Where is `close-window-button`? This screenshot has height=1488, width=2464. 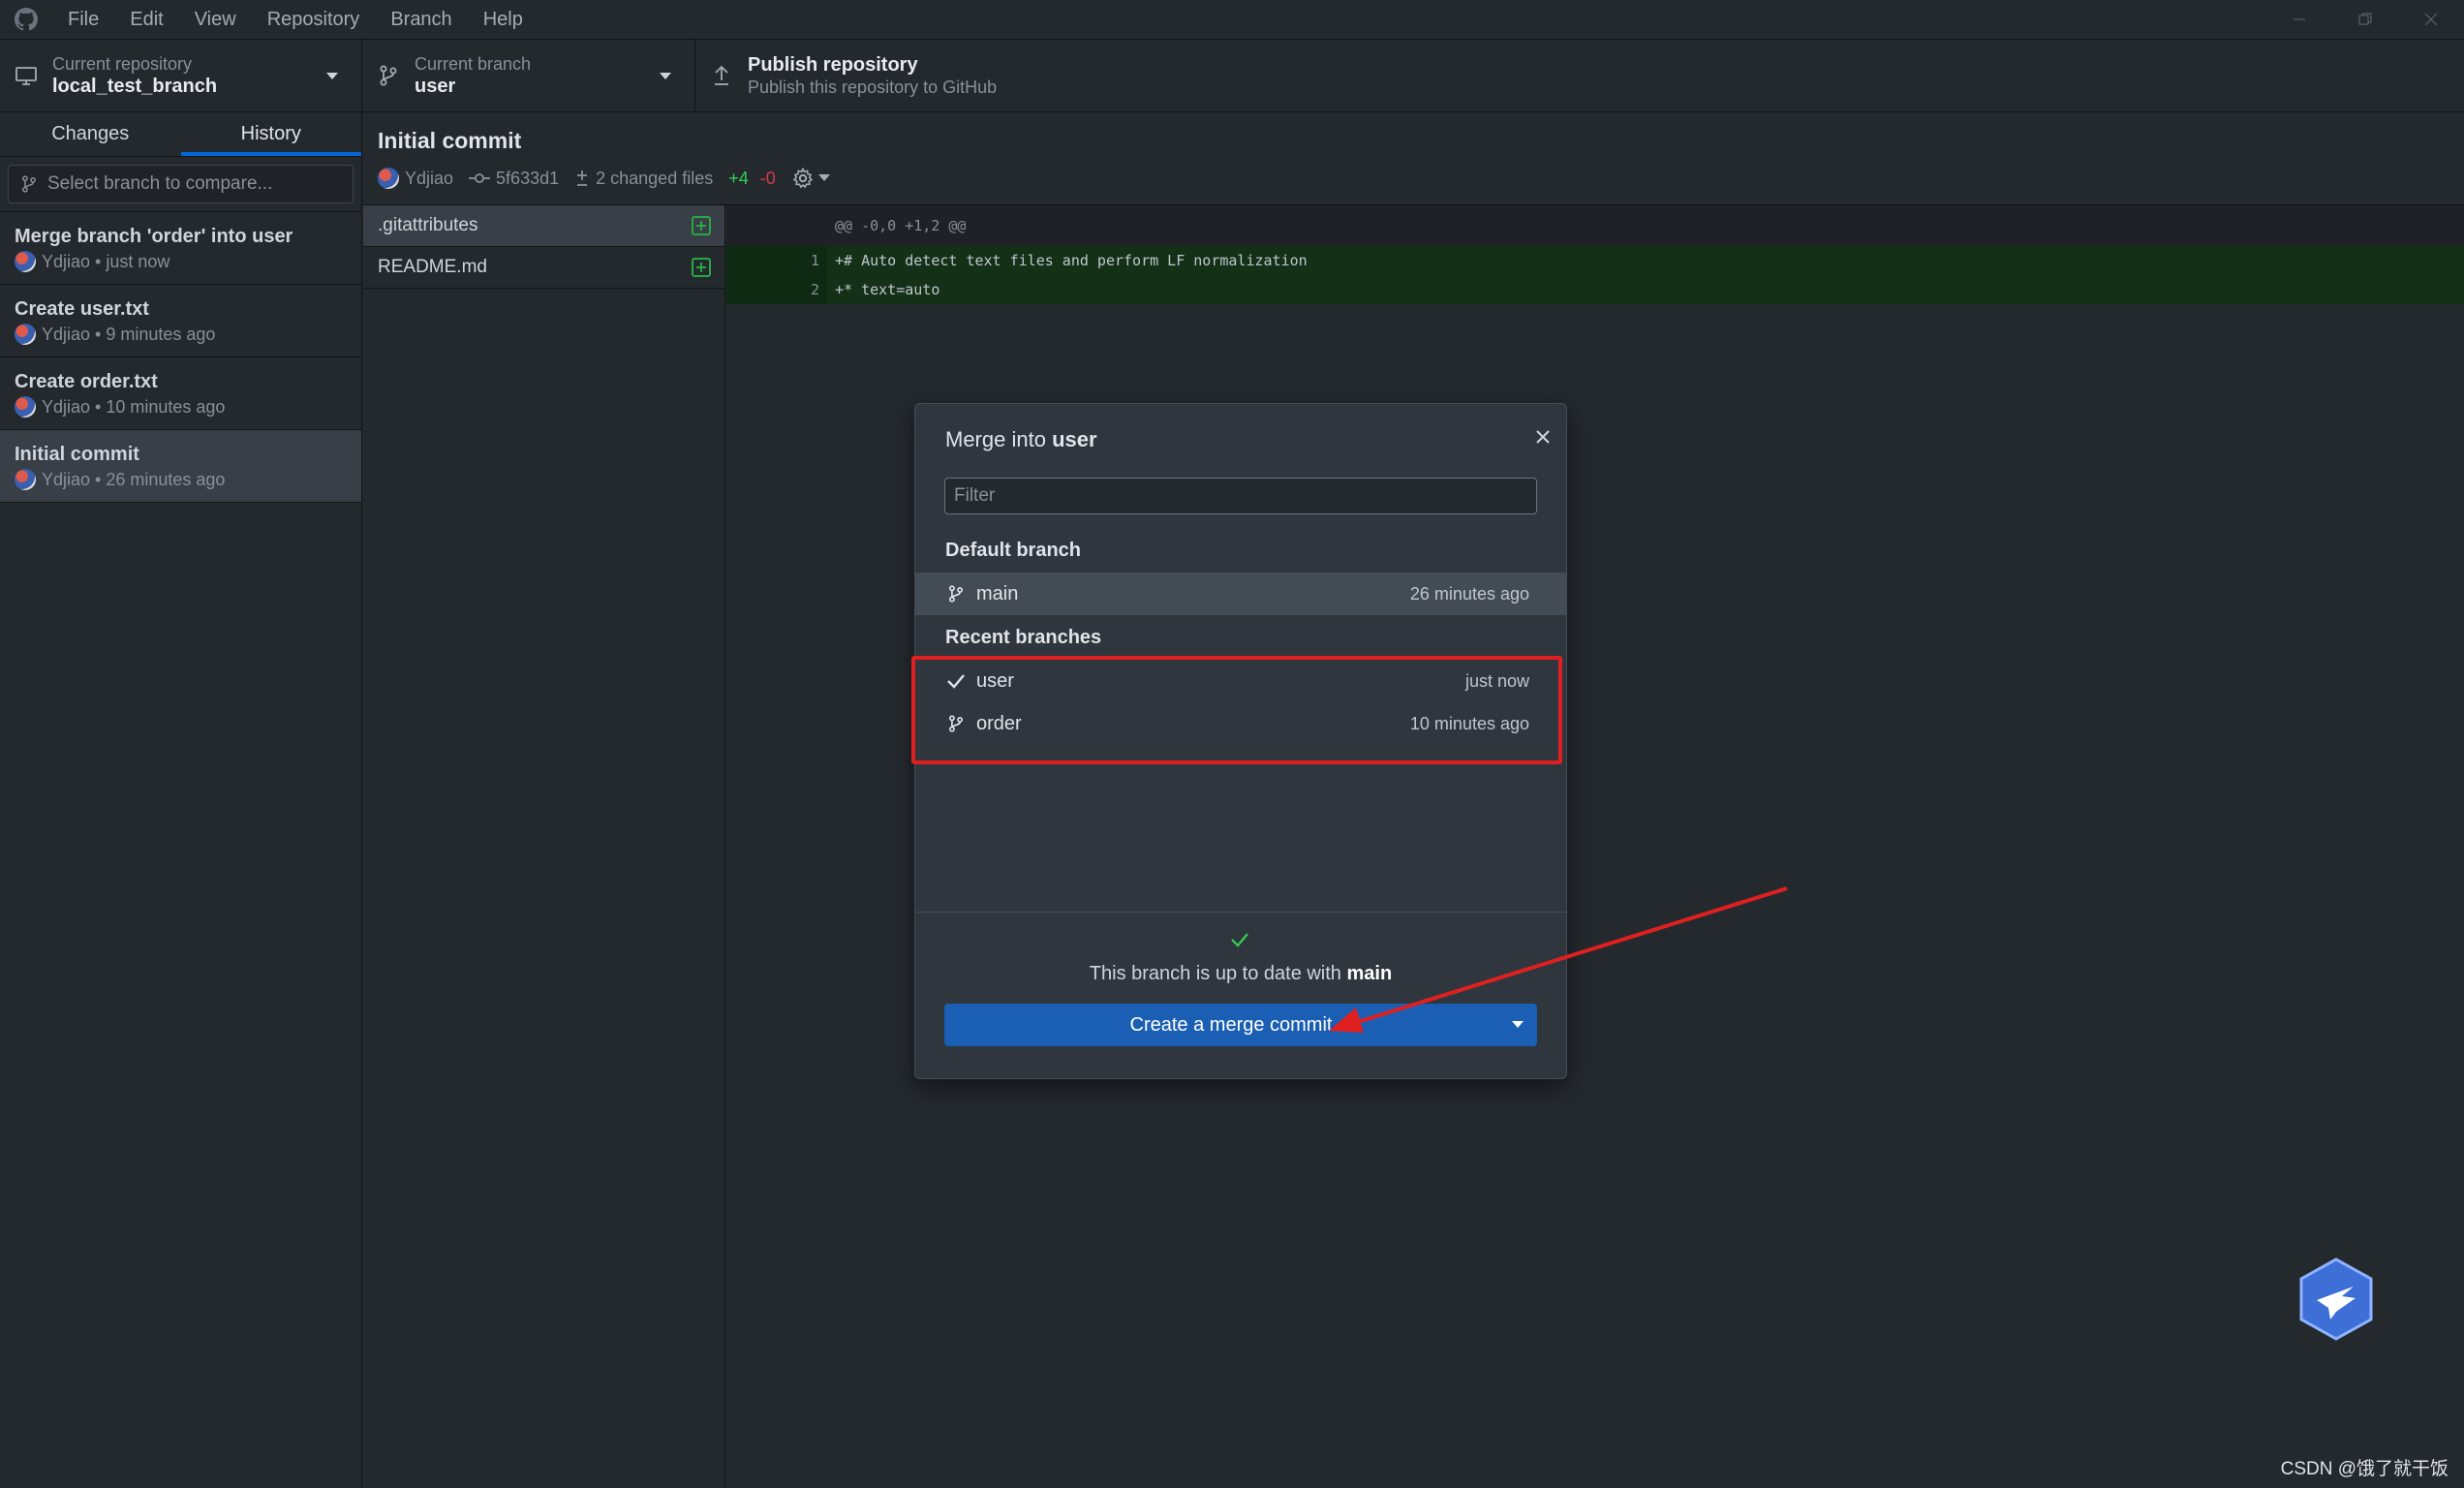 close-window-button is located at coordinates (2431, 19).